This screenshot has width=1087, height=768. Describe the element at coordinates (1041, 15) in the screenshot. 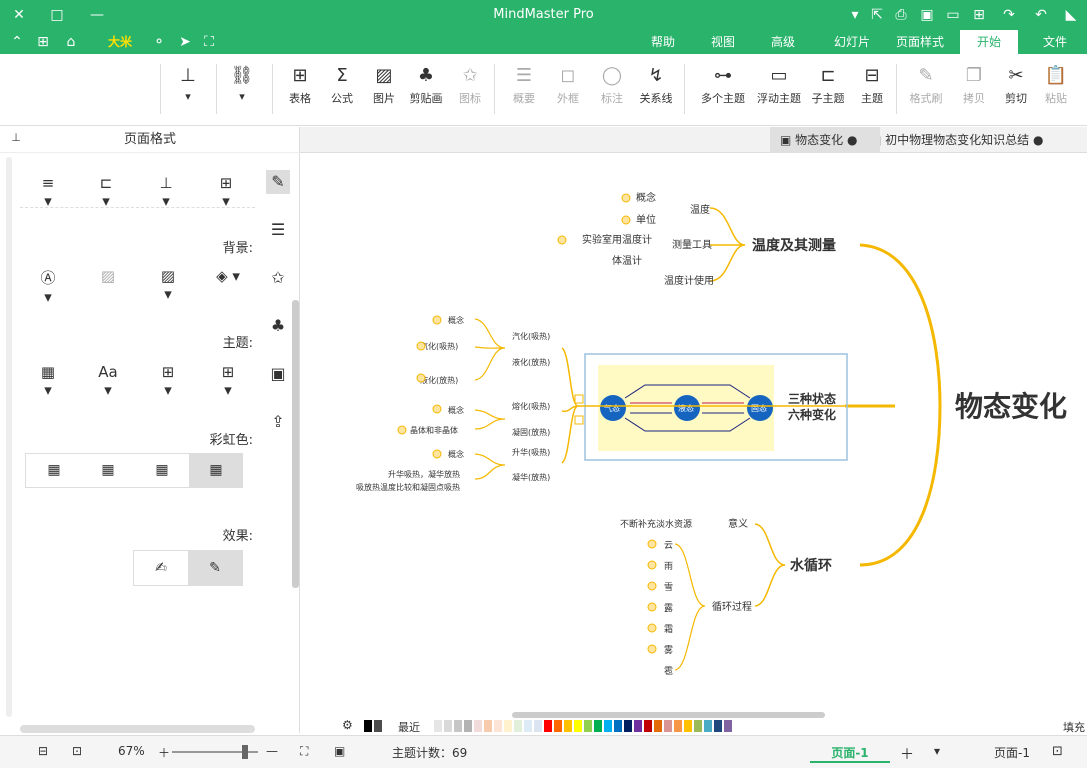

I see `back-icon: ↶` at that location.